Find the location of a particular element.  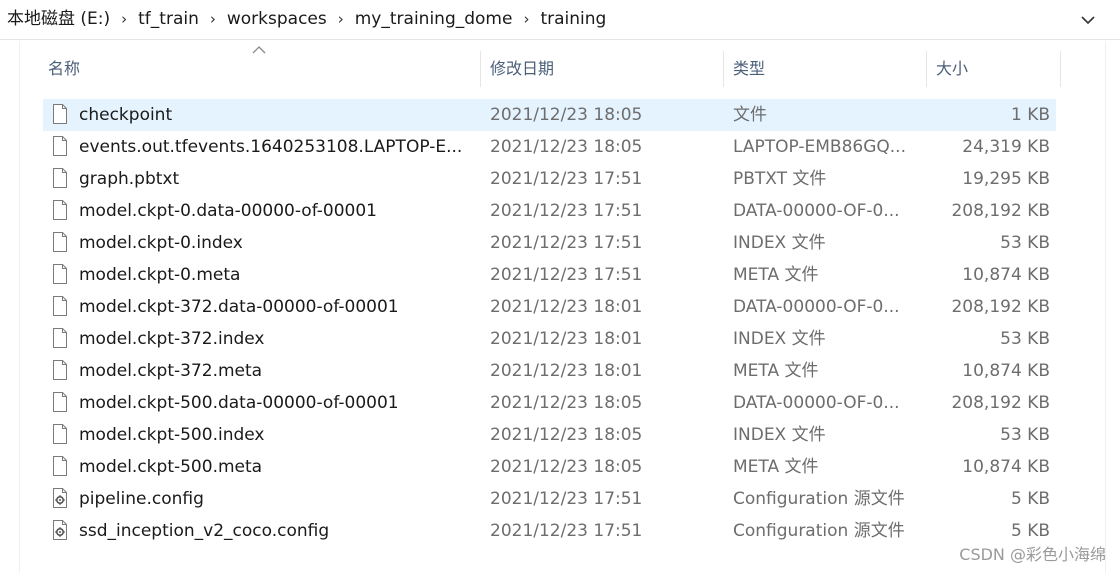

pane-right-border is located at coordinates (1105, 307).